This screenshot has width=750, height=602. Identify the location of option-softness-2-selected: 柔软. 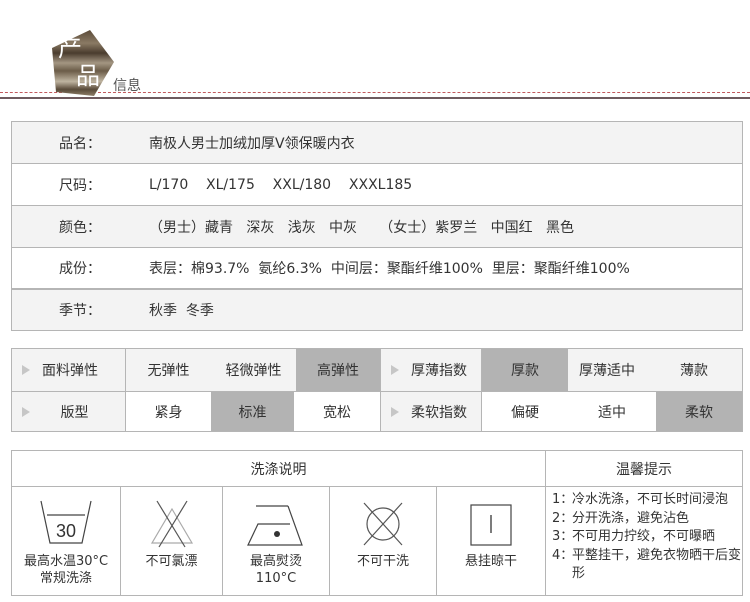
(699, 411).